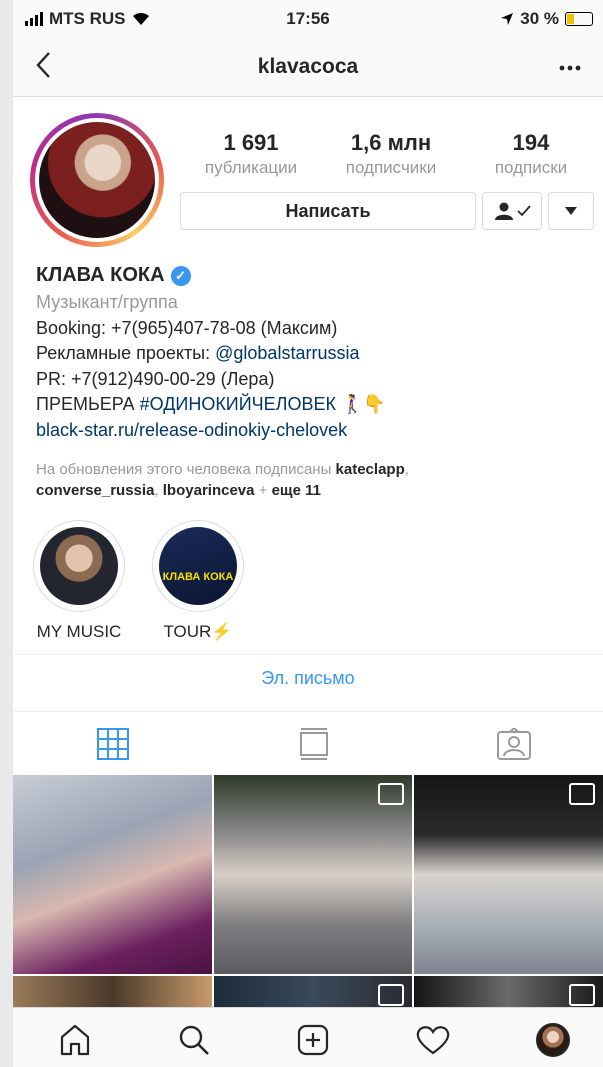 The image size is (603, 1067). What do you see at coordinates (363, 404) in the screenshot?
I see `emoji: 🚶‍♀️👇` at bounding box center [363, 404].